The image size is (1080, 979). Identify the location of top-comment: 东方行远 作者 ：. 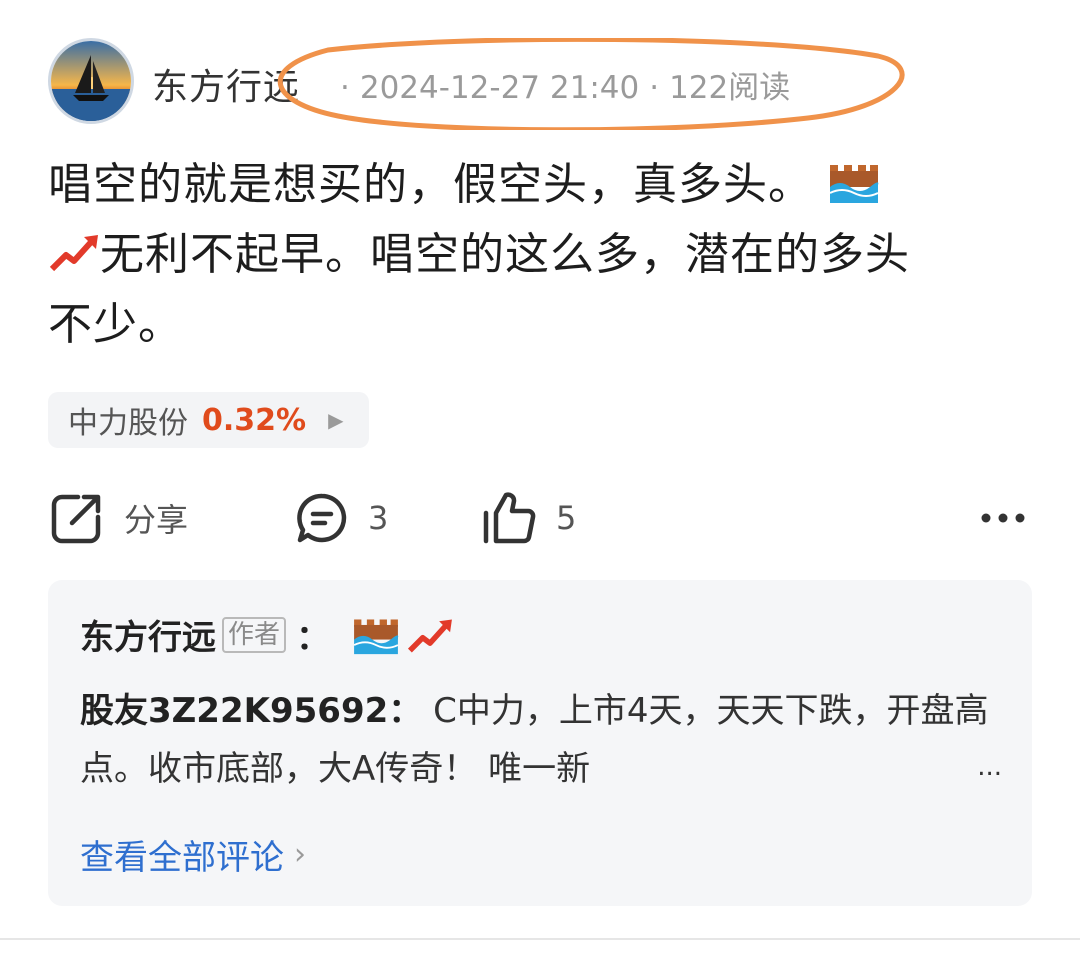
(267, 634).